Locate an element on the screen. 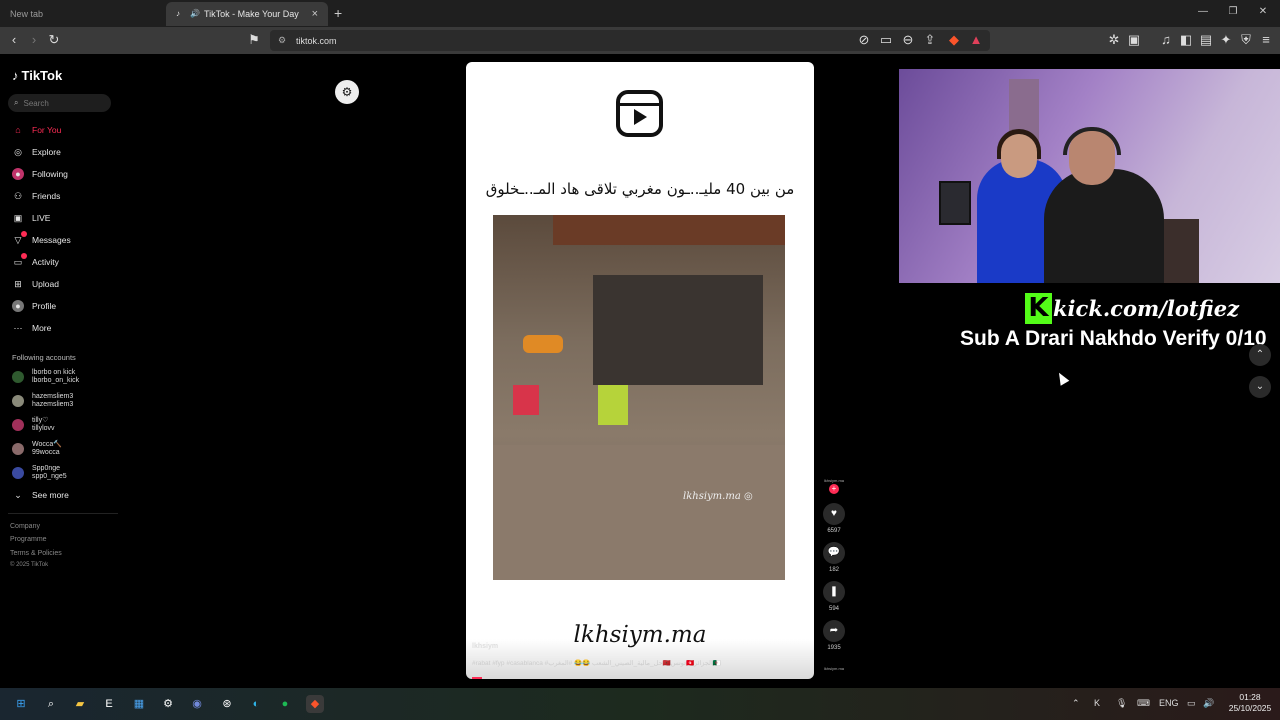  windows-start-icon: ⊞ is located at coordinates (21, 704).